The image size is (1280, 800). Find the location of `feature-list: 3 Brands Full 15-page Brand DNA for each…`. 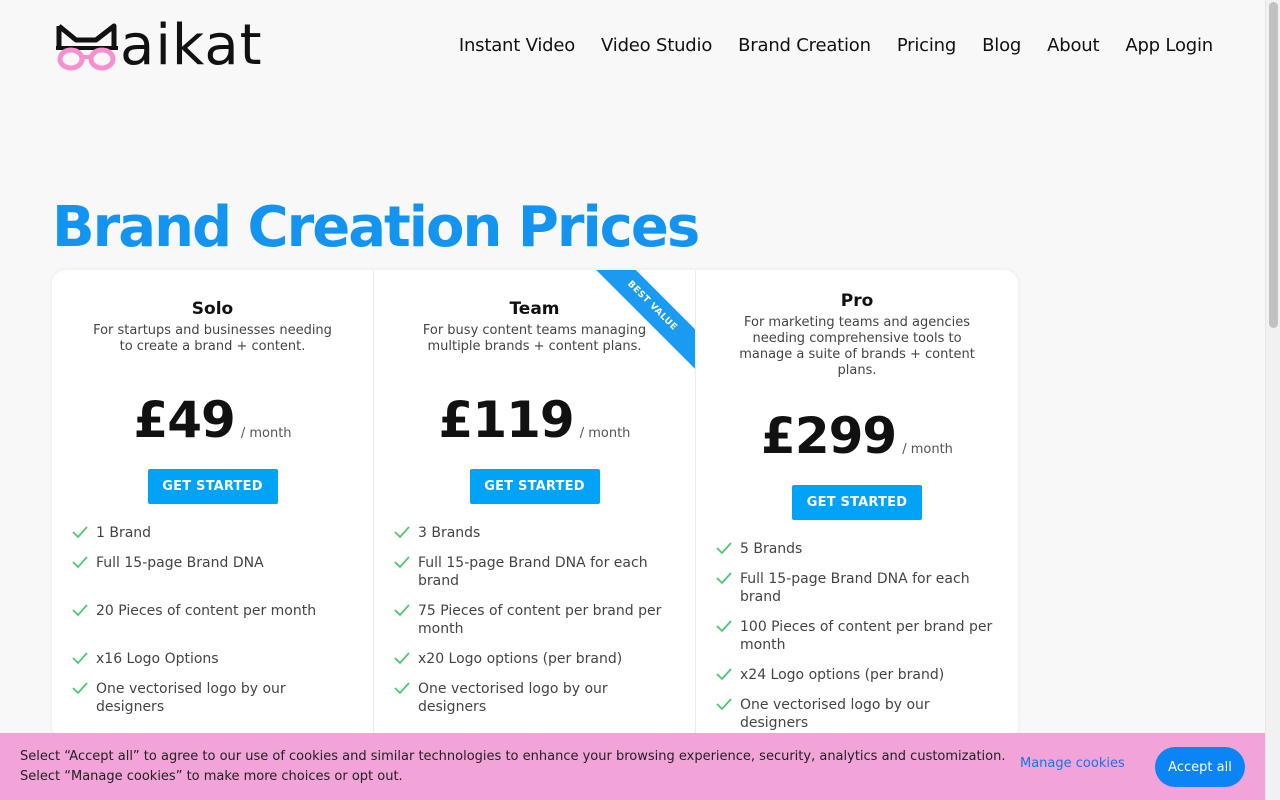

feature-list: 3 Brands Full 15-page Brand DNA for each… is located at coordinates (534, 620).